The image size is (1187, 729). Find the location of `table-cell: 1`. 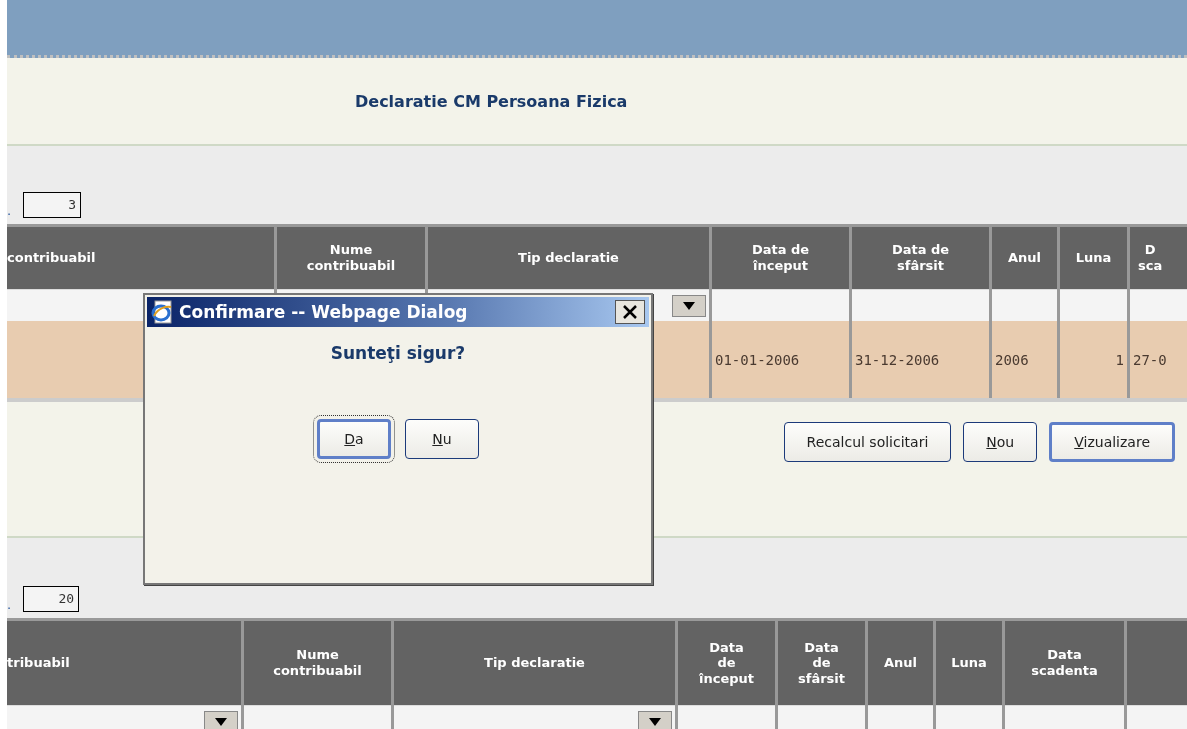

table-cell: 1 is located at coordinates (1093, 359).